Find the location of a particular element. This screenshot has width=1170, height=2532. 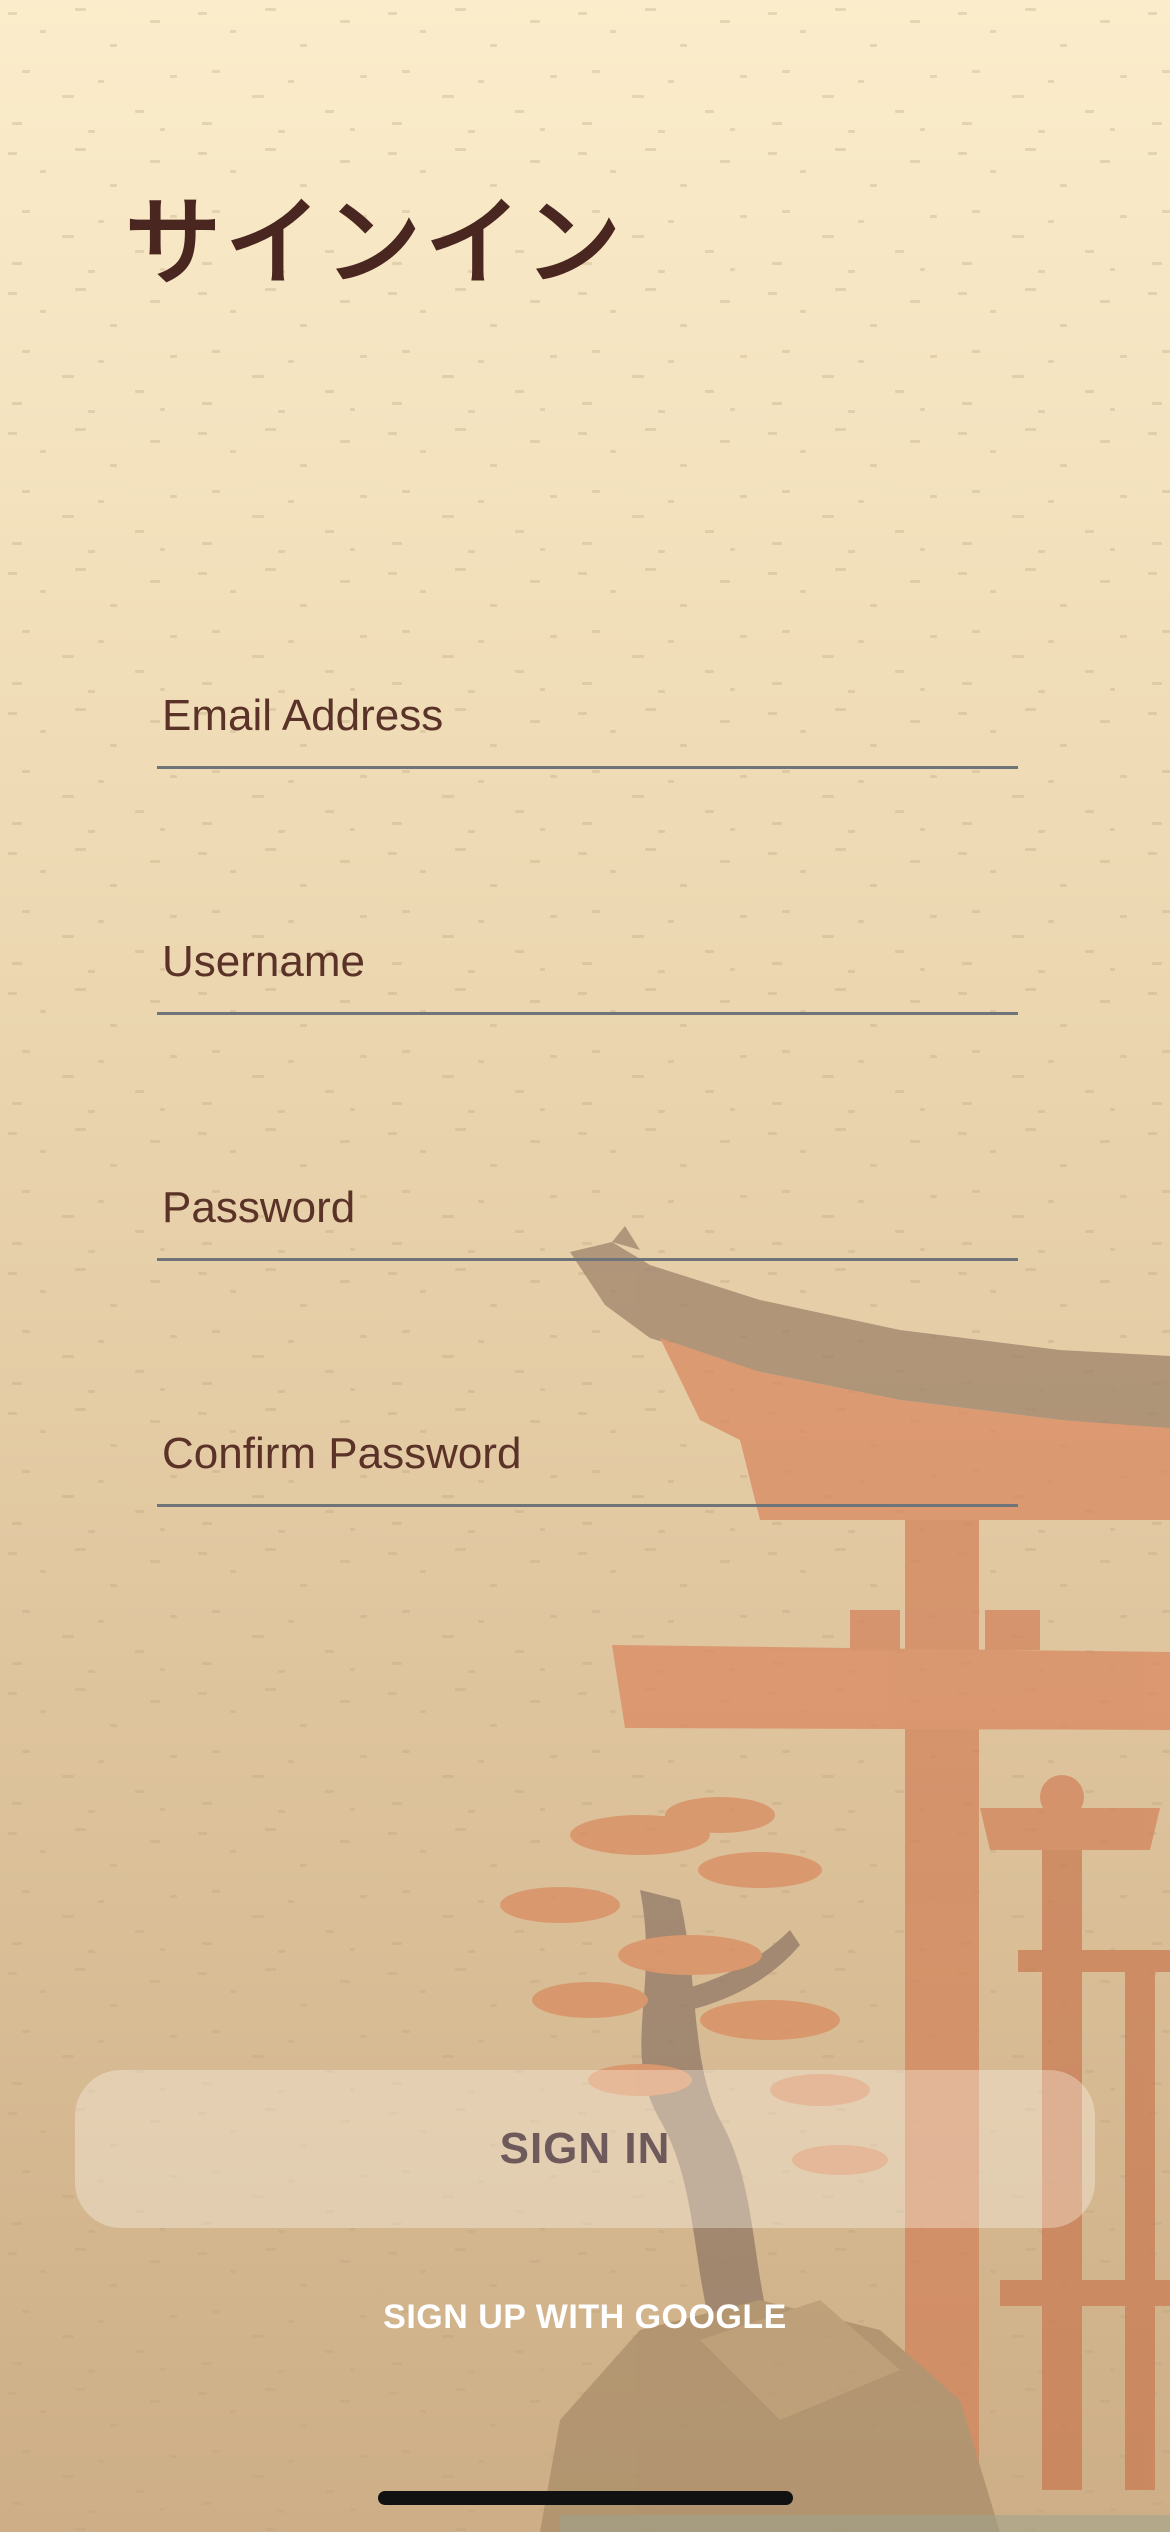

username-field is located at coordinates (587, 969).